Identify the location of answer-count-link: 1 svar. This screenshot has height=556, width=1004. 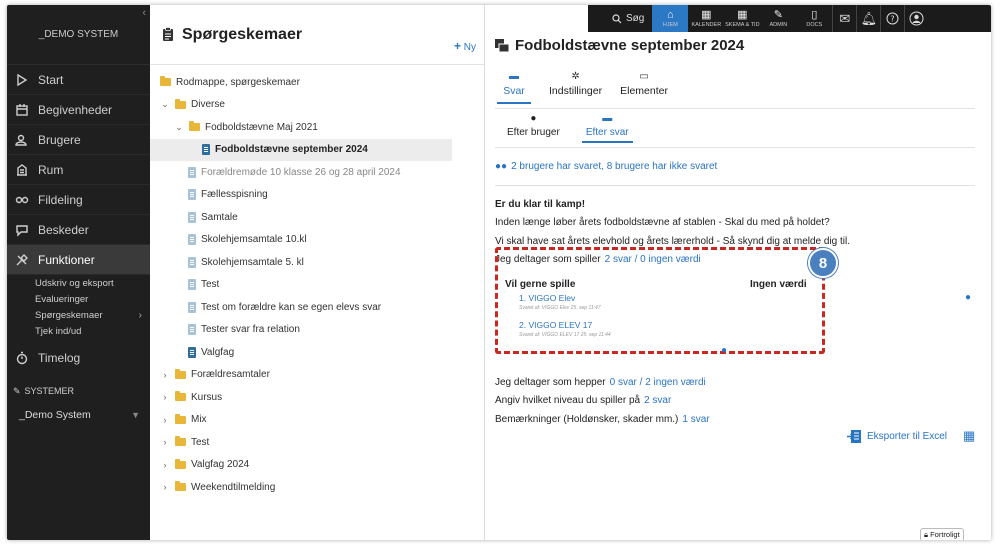
(695, 419).